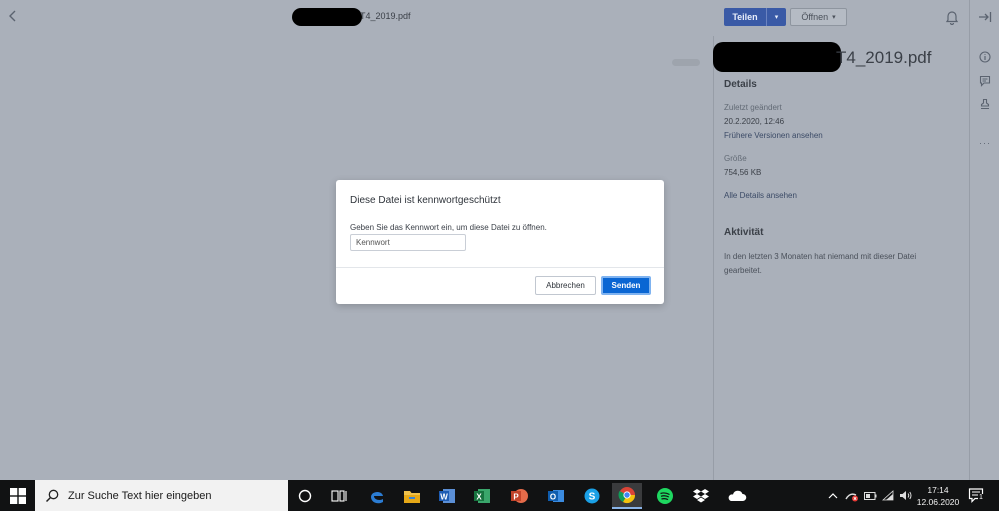  What do you see at coordinates (744, 232) in the screenshot?
I see `activity-heading: Aktivität` at bounding box center [744, 232].